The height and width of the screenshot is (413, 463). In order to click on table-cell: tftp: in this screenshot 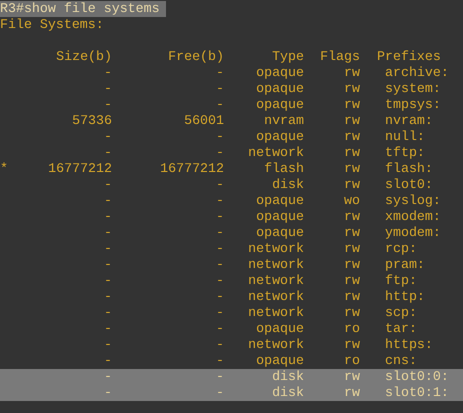, I will do `click(405, 153)`.